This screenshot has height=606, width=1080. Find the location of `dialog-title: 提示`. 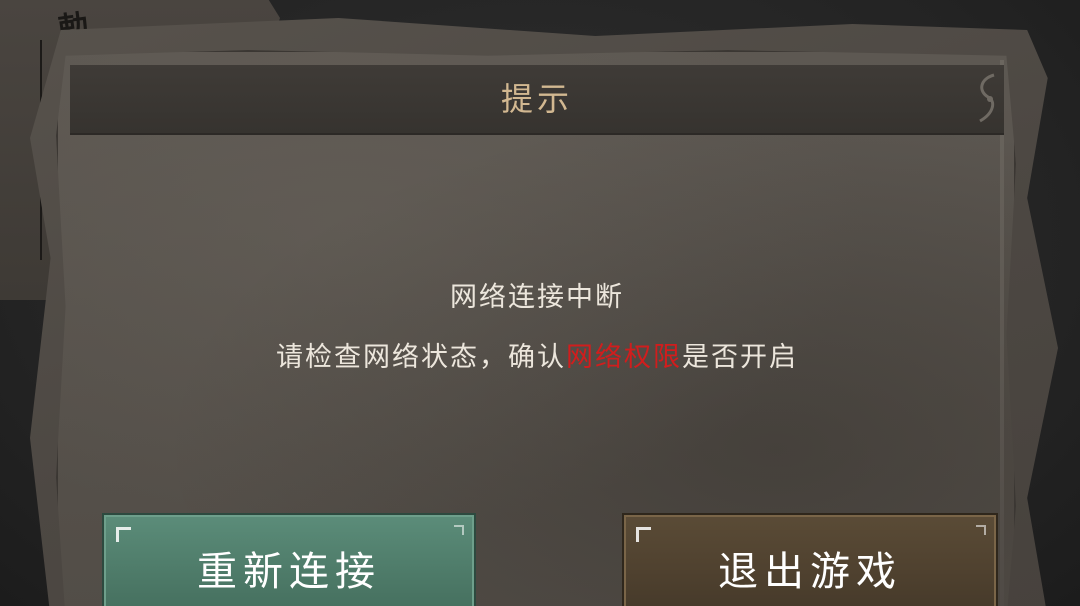

dialog-title: 提示 is located at coordinates (536, 99).